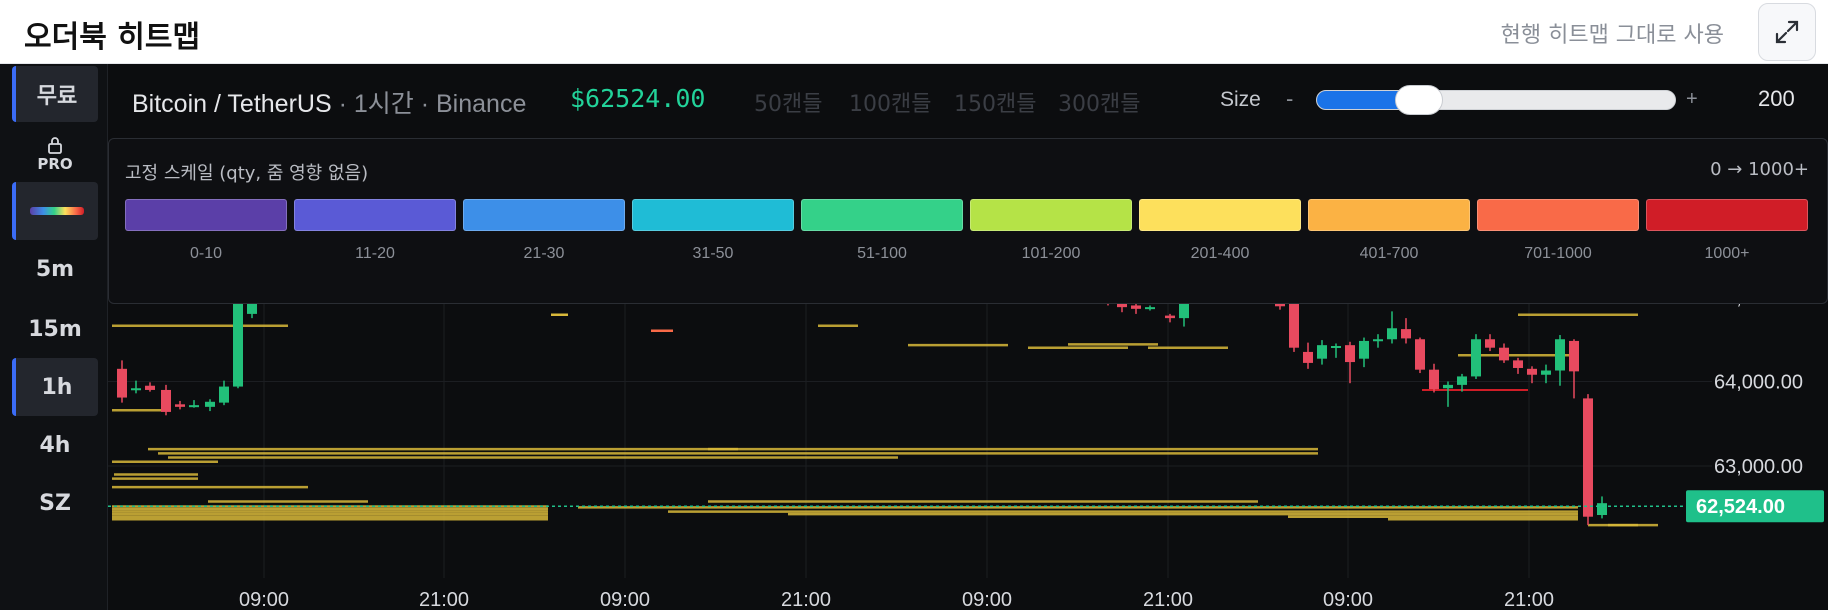 This screenshot has height=610, width=1828. I want to click on sidebar-item-label: PRO, so click(55, 164).